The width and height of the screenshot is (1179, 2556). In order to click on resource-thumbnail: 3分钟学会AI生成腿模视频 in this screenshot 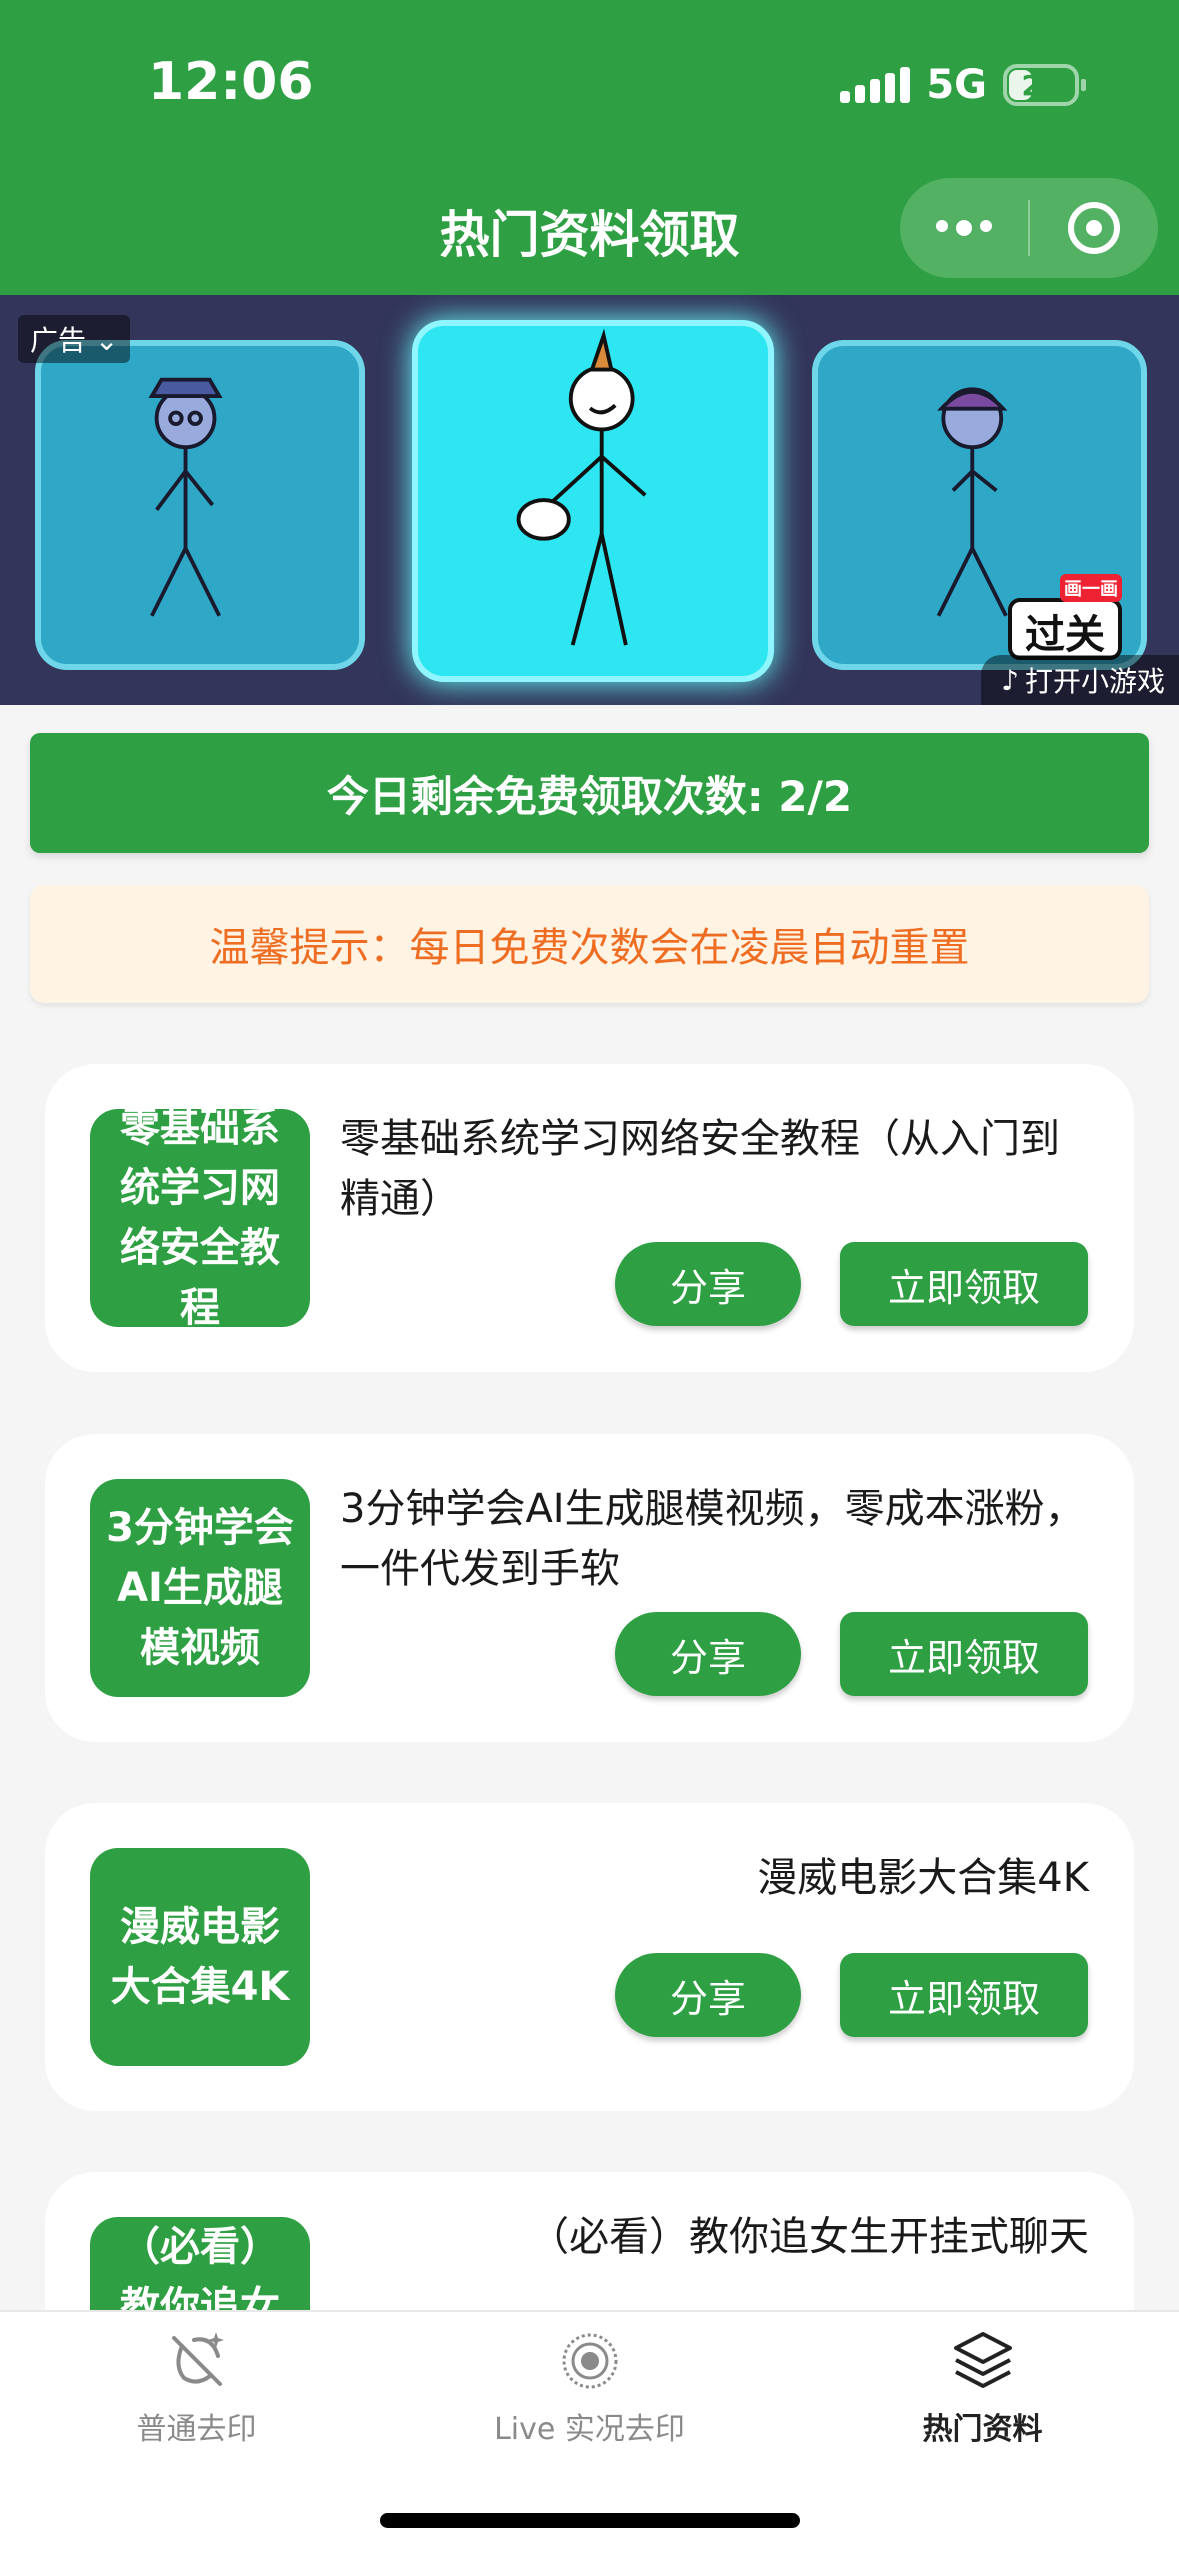, I will do `click(200, 1588)`.